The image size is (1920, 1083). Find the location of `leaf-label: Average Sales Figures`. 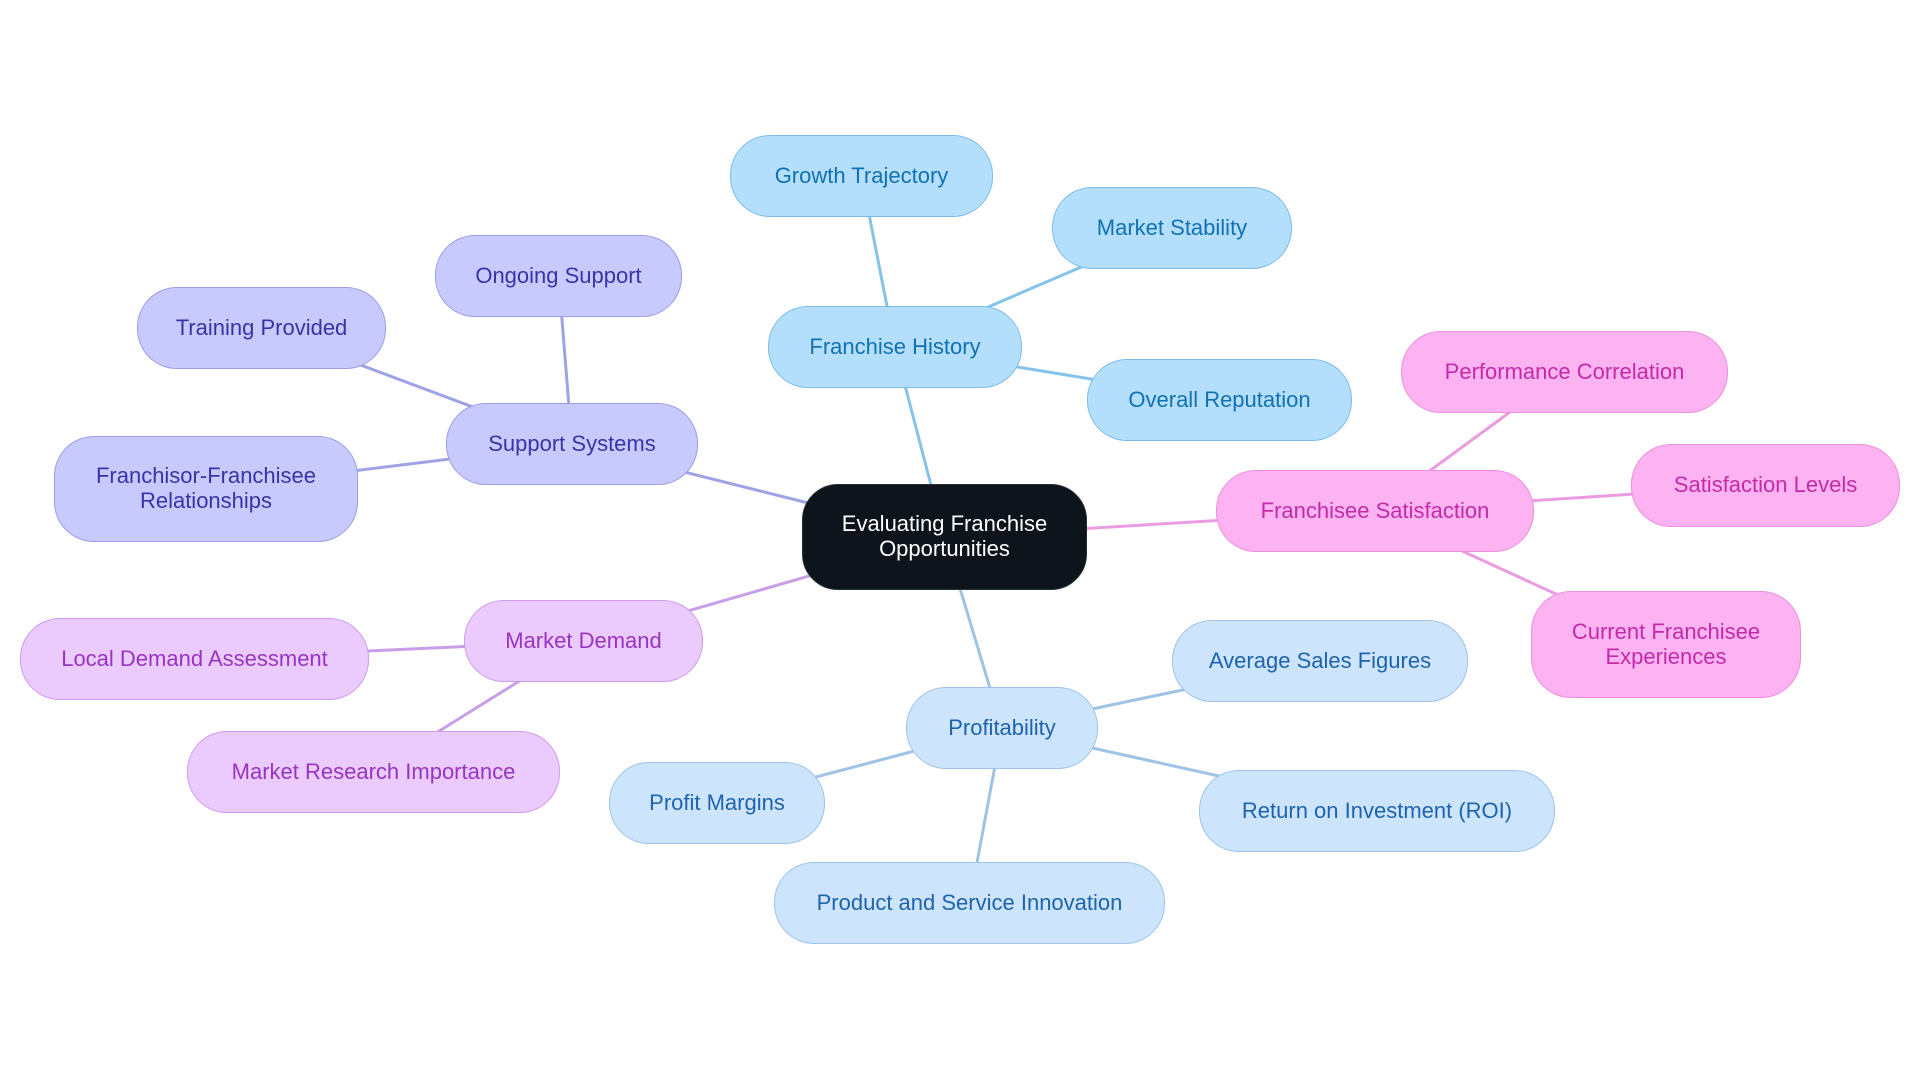

leaf-label: Average Sales Figures is located at coordinates (1320, 660).